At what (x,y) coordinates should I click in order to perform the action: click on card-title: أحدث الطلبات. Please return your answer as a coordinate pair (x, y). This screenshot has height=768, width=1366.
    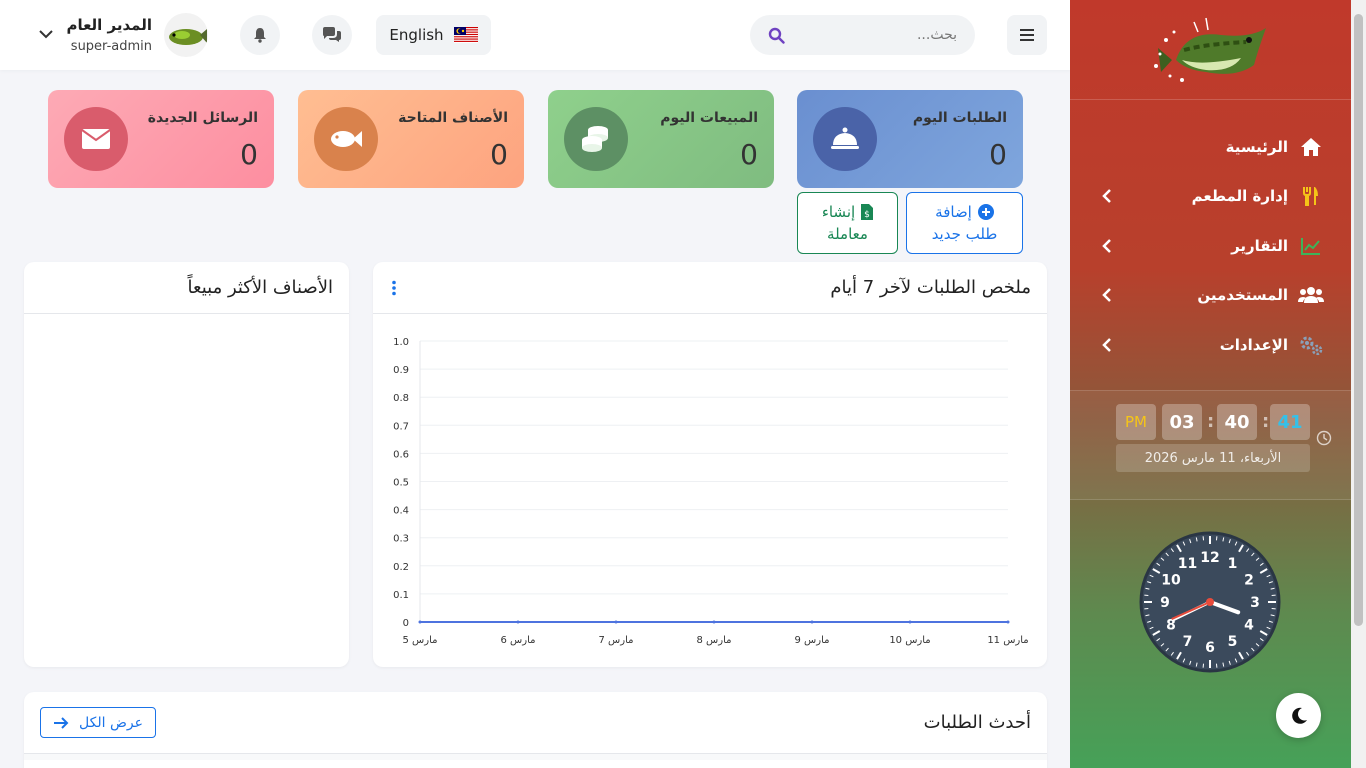
    Looking at the image, I should click on (977, 722).